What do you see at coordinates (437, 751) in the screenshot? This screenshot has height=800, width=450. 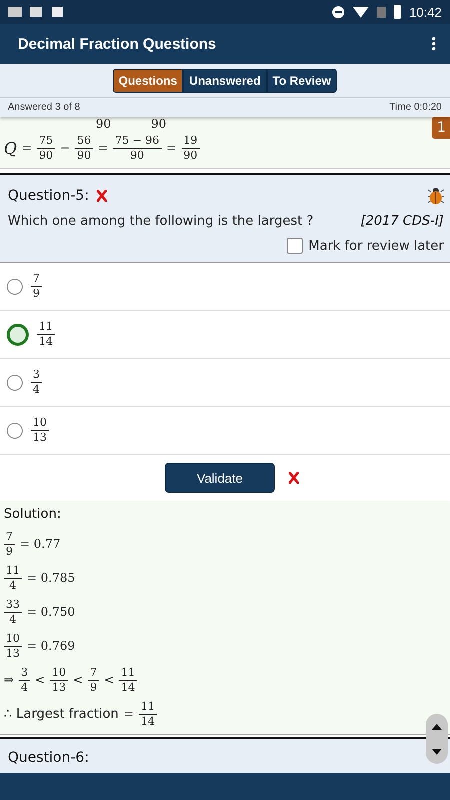 I see `scroll-down-icon` at bounding box center [437, 751].